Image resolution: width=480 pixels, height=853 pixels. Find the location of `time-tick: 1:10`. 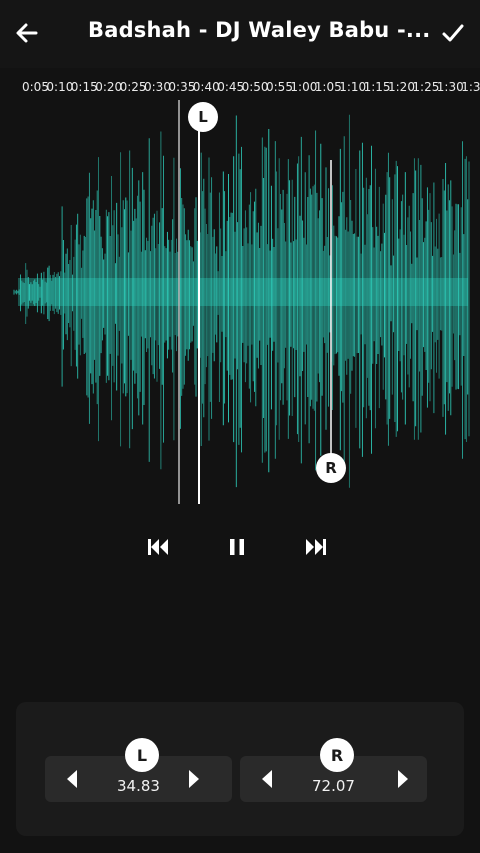

time-tick: 1:10 is located at coordinates (353, 87).